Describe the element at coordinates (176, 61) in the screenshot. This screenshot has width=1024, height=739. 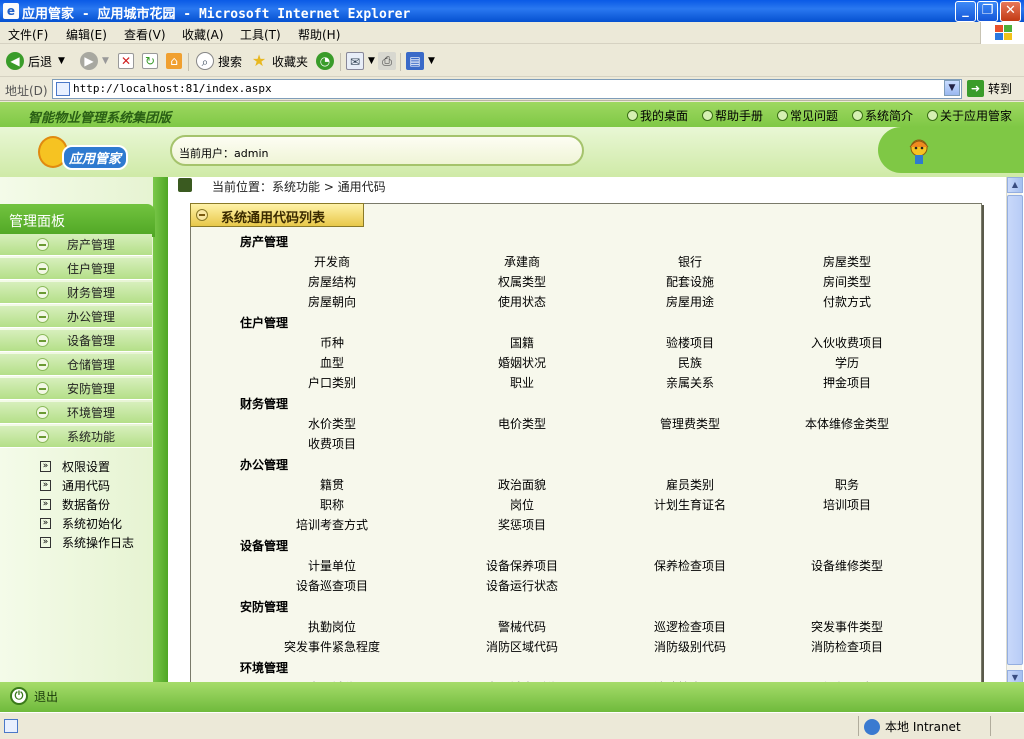
I see `home-button: ⌂` at that location.